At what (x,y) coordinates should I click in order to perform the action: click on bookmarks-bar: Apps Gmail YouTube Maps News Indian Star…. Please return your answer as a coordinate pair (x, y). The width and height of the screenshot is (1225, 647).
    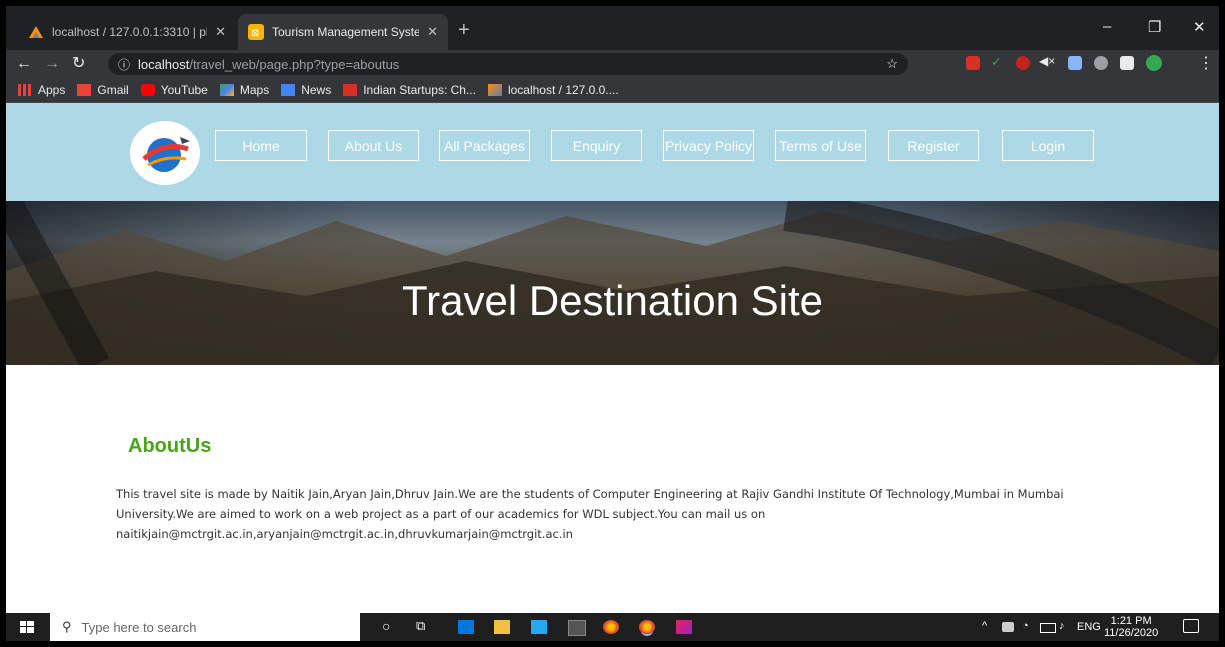
    Looking at the image, I should click on (612, 90).